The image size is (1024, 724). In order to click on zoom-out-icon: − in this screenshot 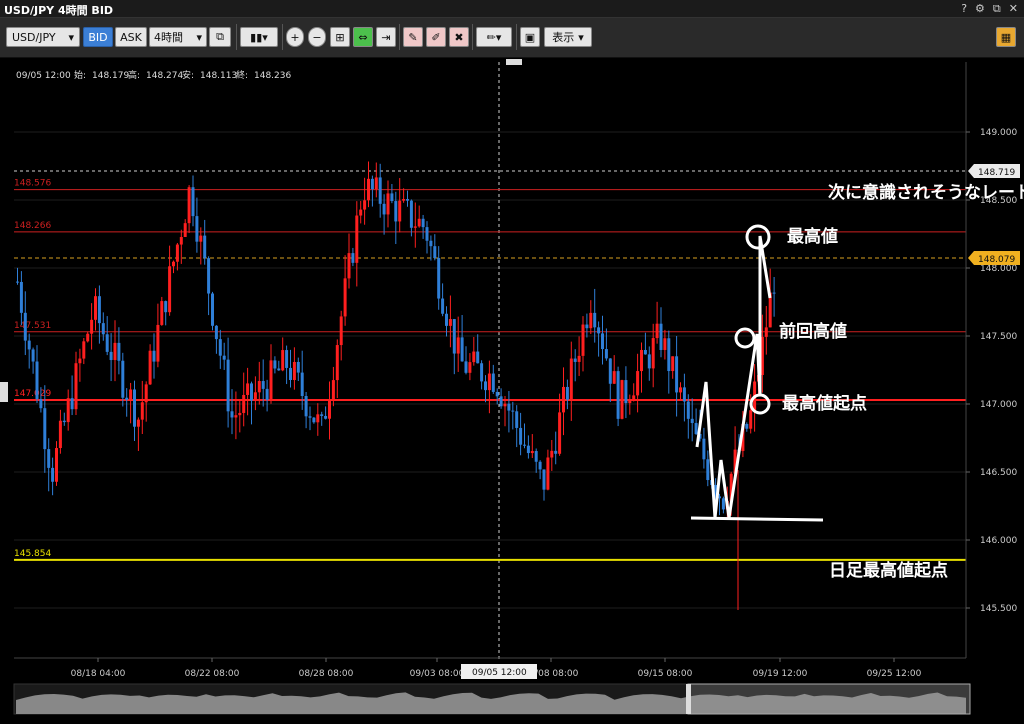, I will do `click(317, 37)`.